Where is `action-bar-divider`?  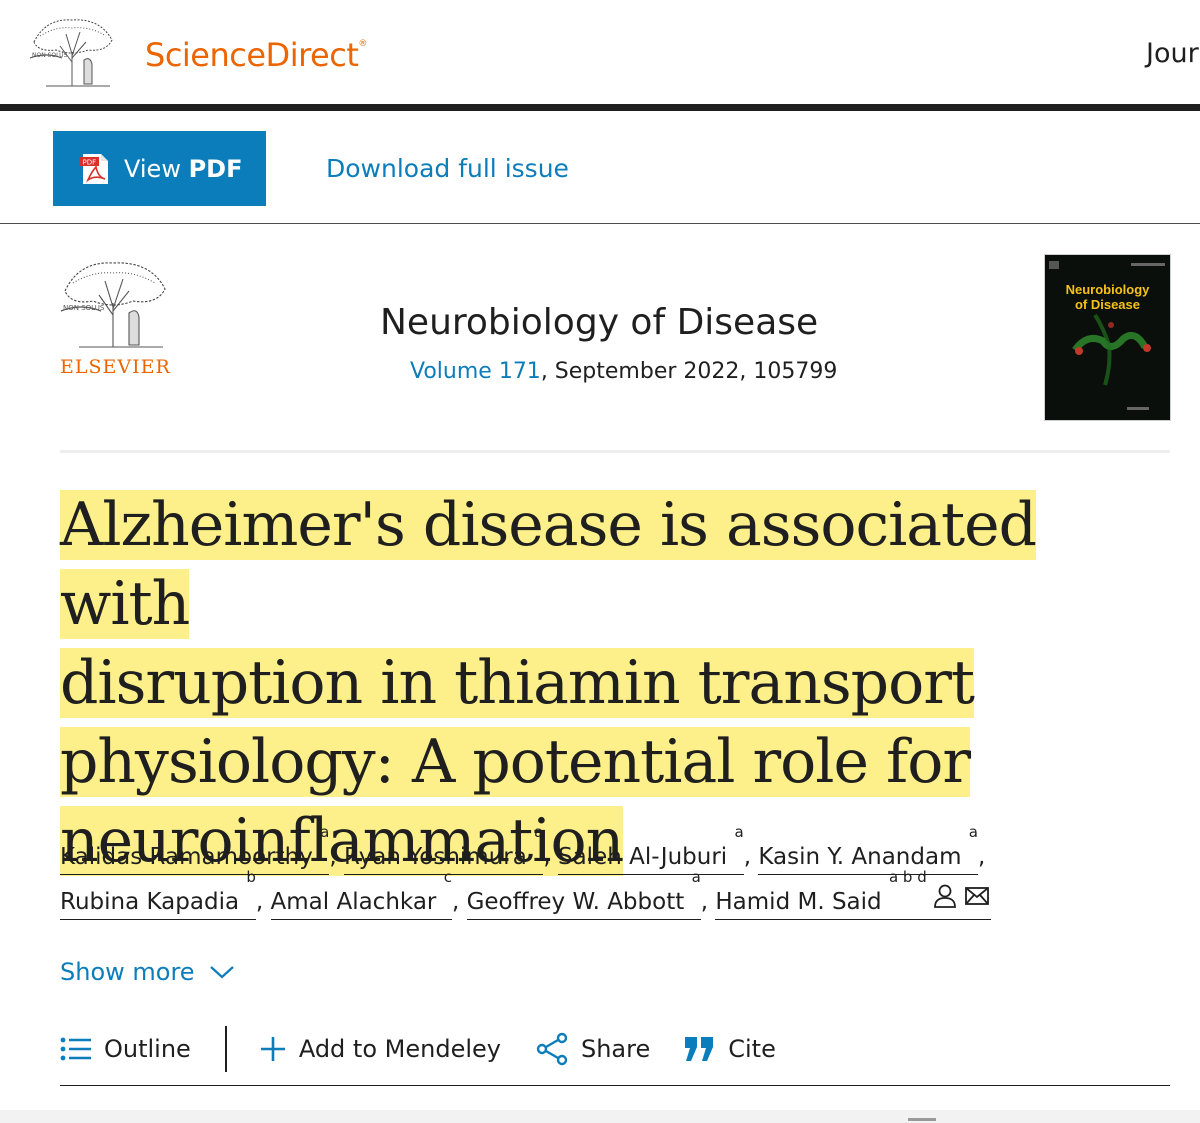 action-bar-divider is located at coordinates (600, 223).